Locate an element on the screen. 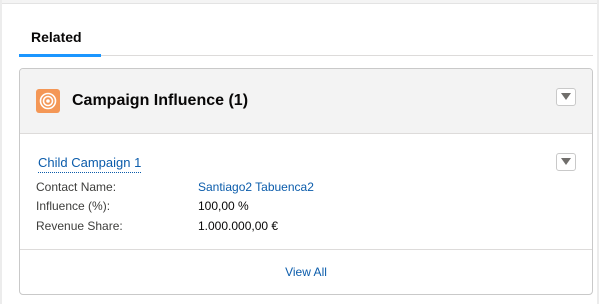  field-value-influence: 100,00 % is located at coordinates (223, 206).